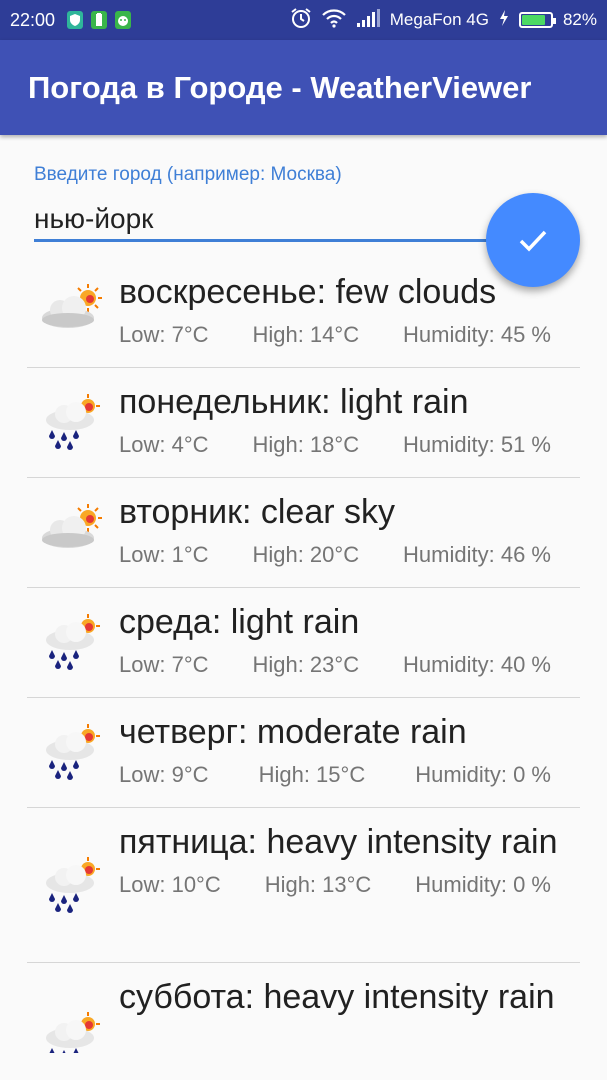  Describe the element at coordinates (33, 19) in the screenshot. I see `status-time: 22:00` at that location.